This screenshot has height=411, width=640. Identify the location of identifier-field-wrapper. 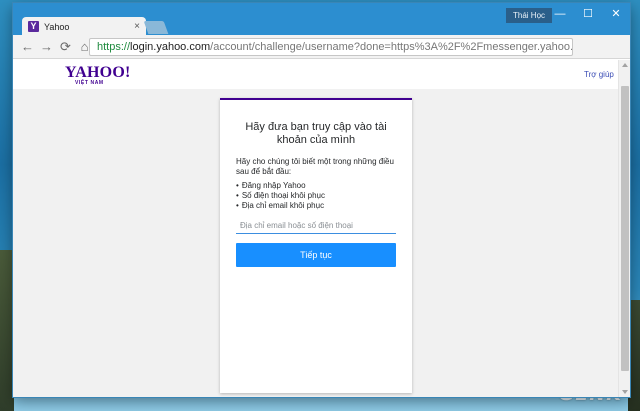
(316, 225).